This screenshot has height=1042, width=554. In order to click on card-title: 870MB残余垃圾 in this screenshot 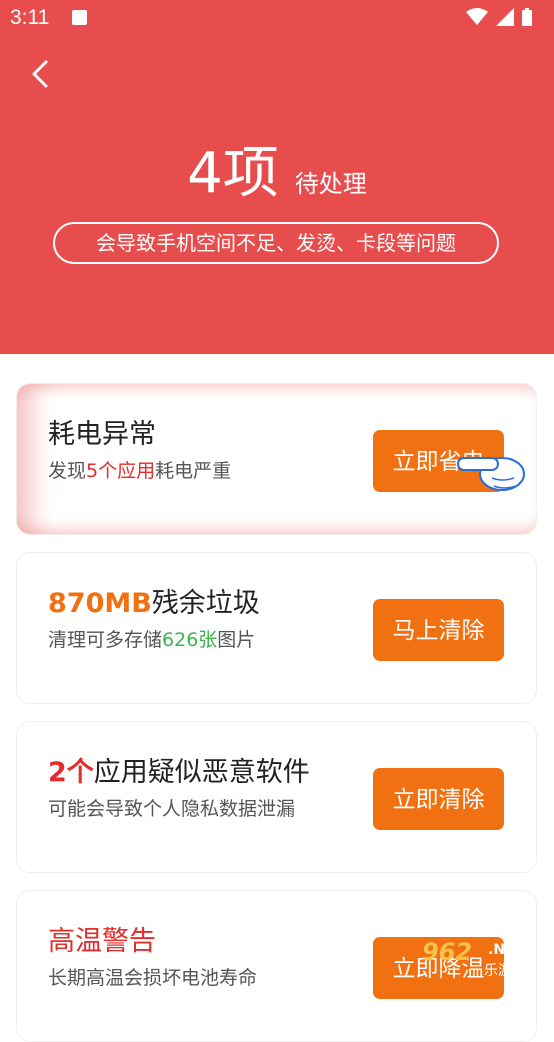, I will do `click(154, 603)`.